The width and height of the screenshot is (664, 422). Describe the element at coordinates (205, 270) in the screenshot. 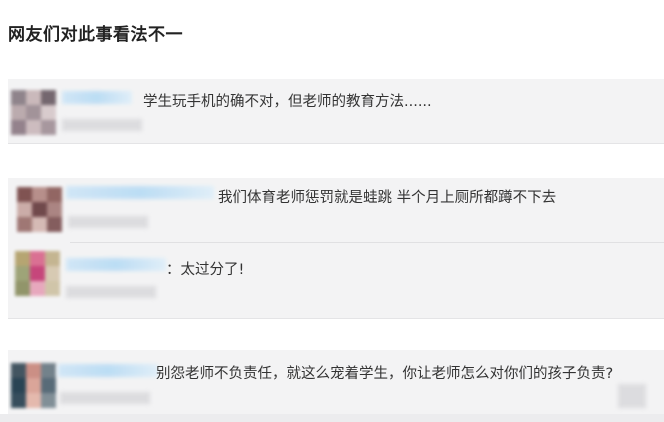

I see `reply-text: ：太过分了!` at that location.